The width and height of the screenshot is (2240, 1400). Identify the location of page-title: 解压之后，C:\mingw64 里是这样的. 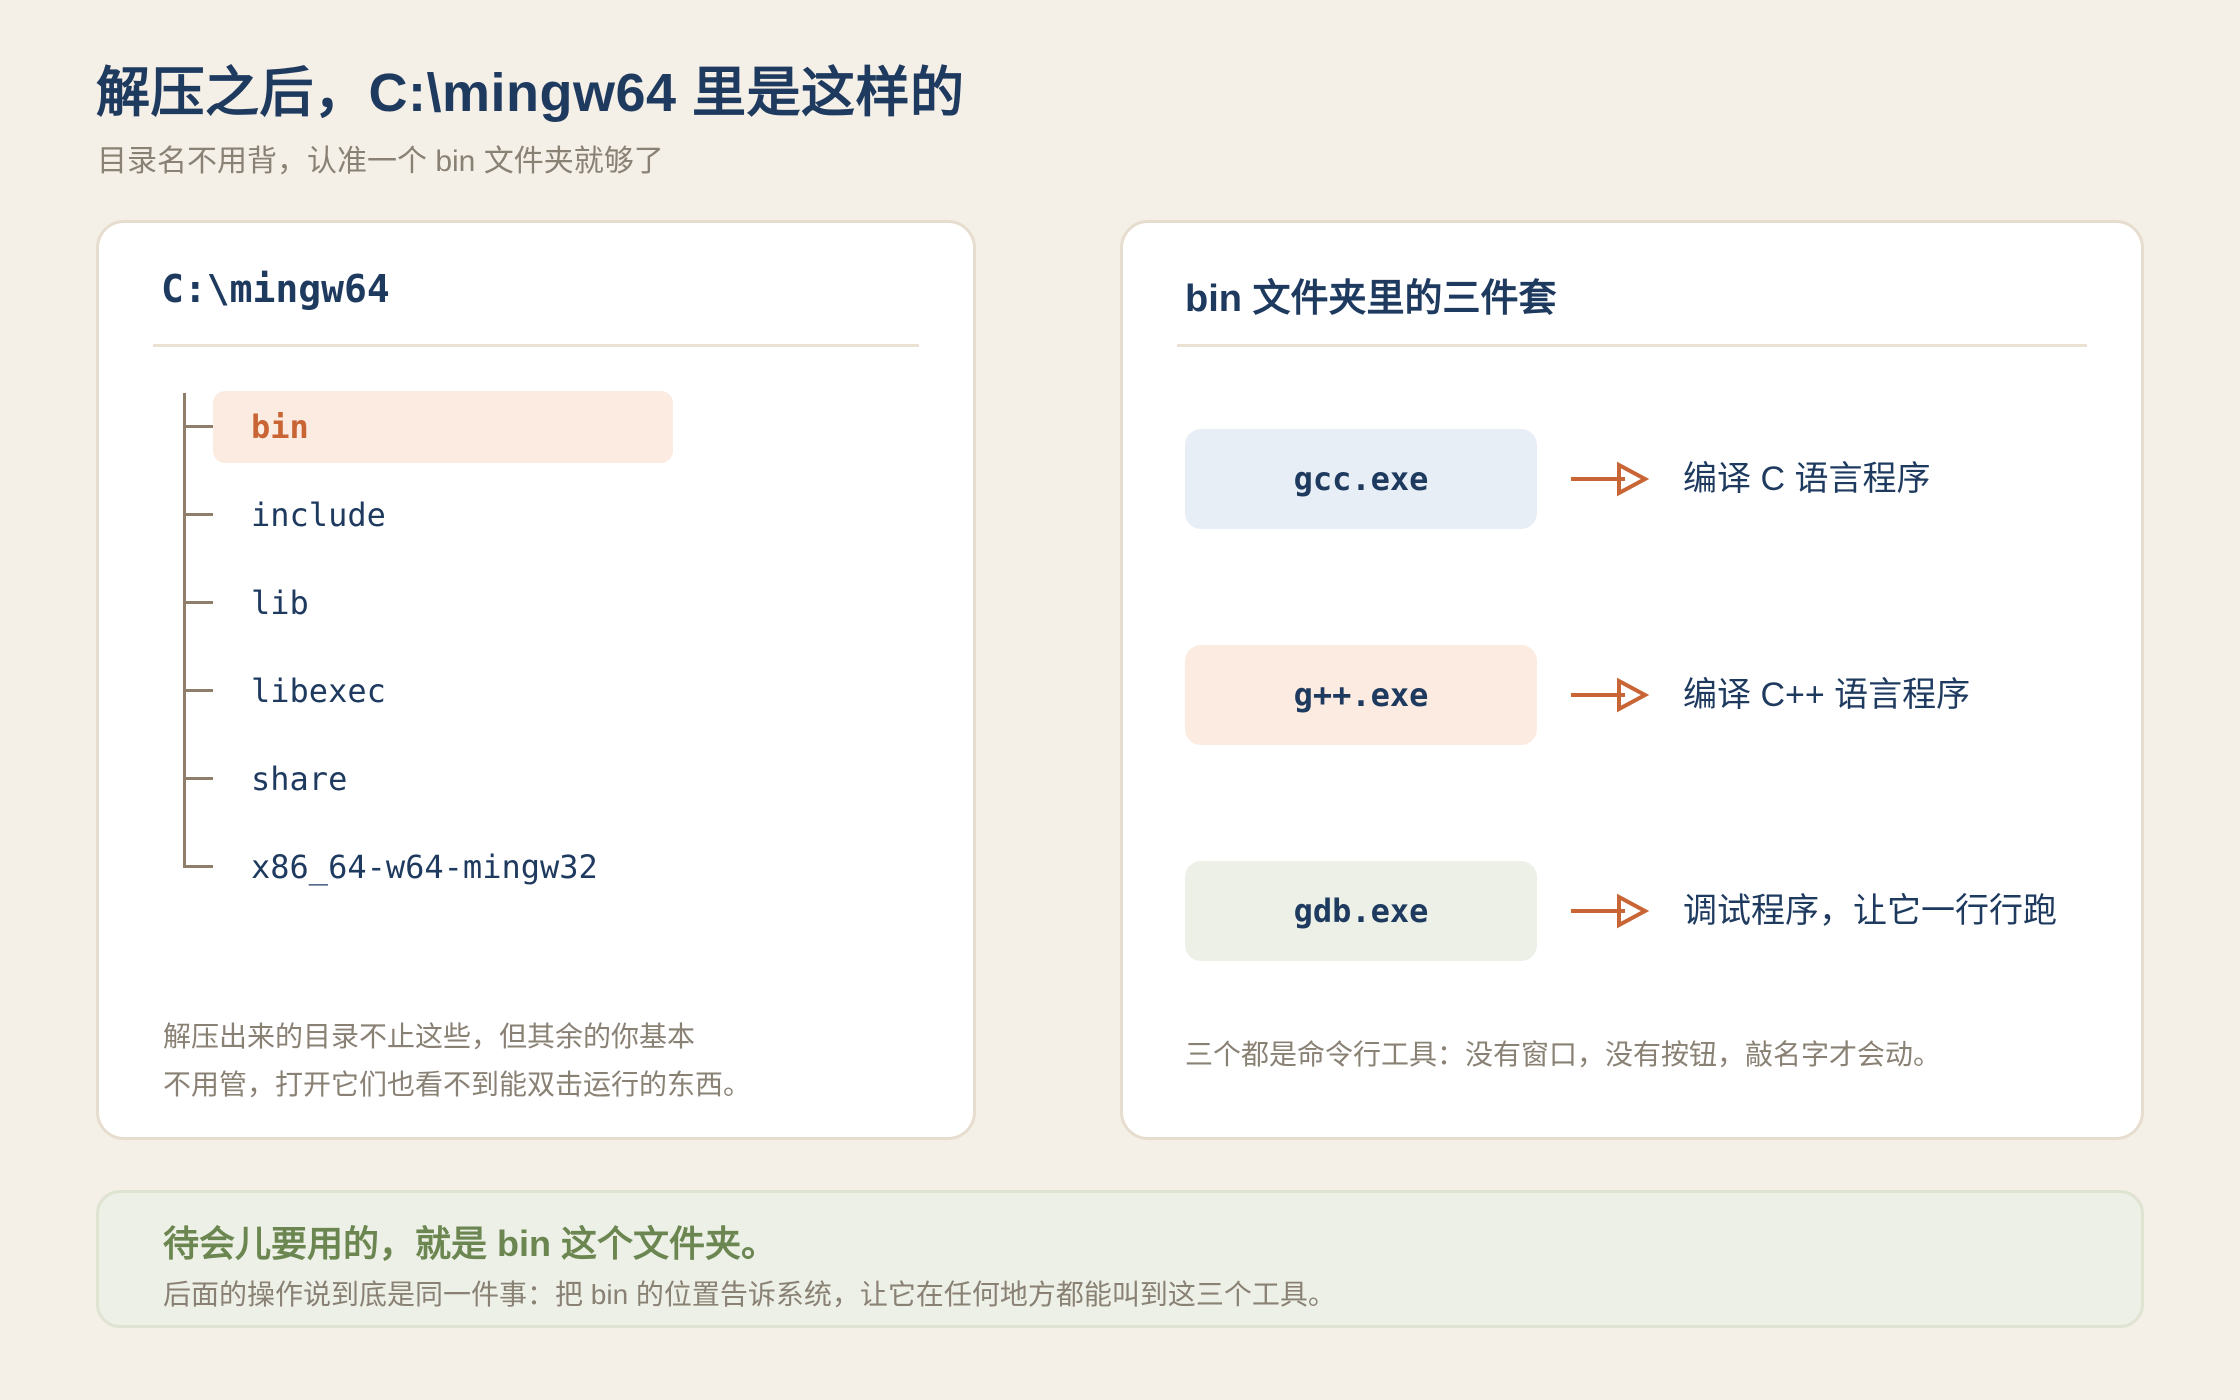
(530, 93).